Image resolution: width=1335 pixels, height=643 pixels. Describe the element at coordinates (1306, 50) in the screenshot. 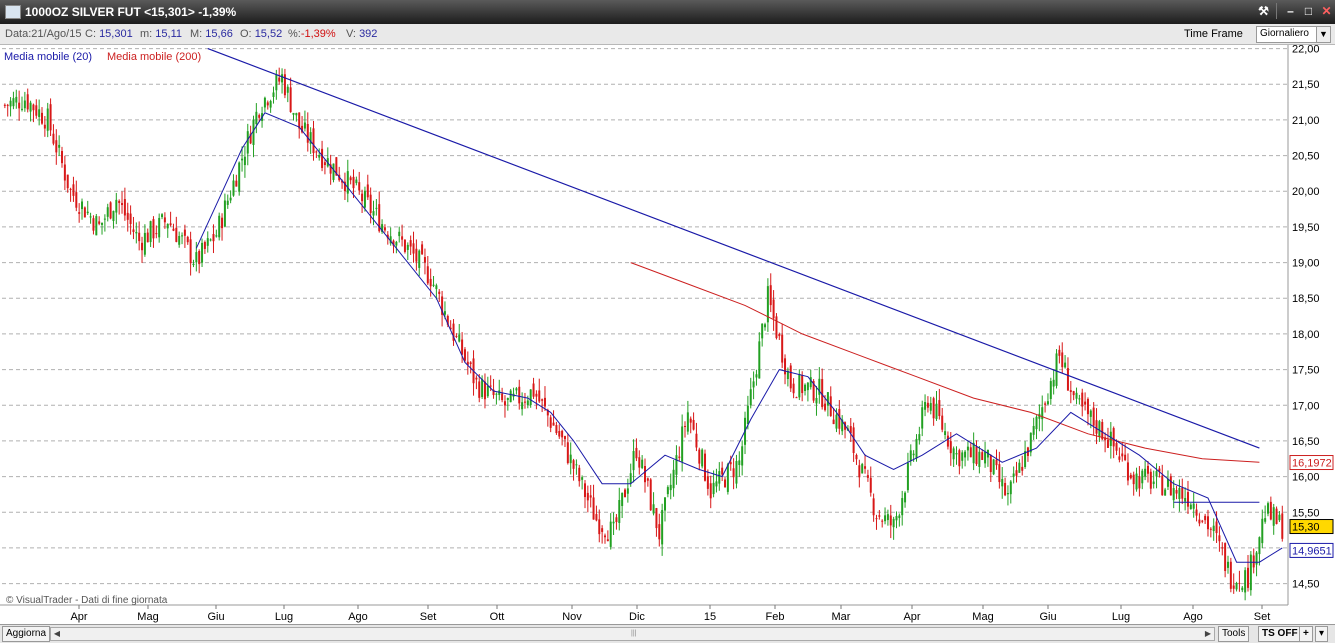

I see `y-tick-label: 22,00` at that location.